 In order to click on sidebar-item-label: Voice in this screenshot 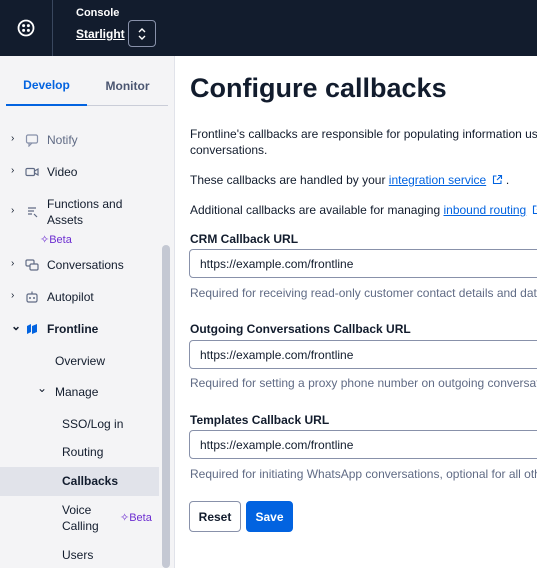, I will do `click(77, 510)`.